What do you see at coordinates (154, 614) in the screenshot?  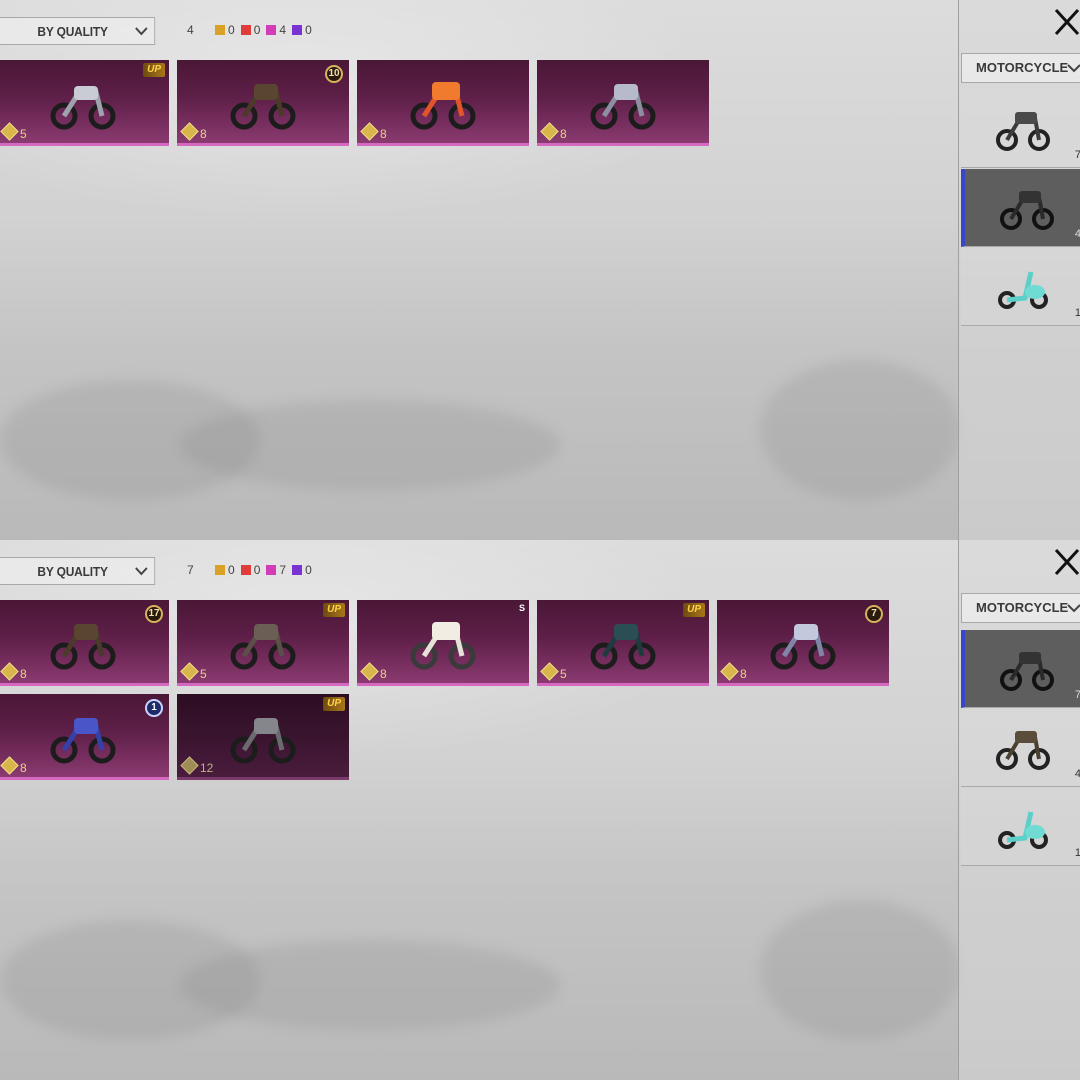 I see `level-badge: 17` at bounding box center [154, 614].